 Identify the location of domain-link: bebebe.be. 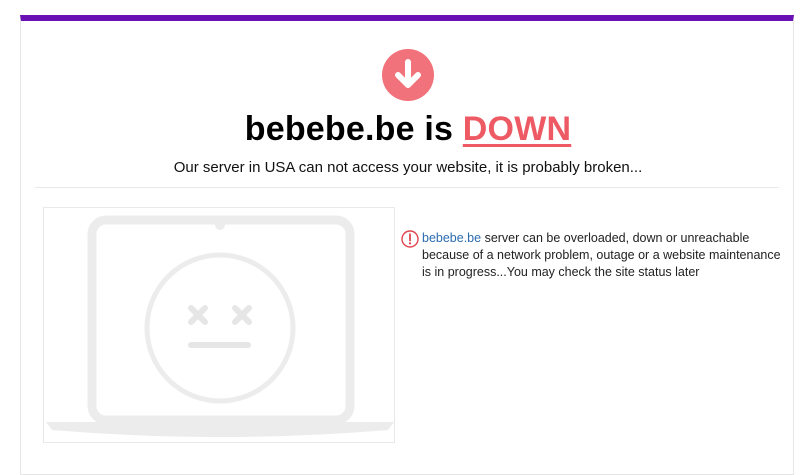
(451, 238).